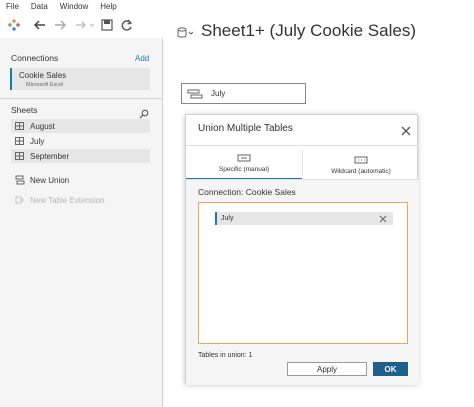 The height and width of the screenshot is (407, 474). What do you see at coordinates (185, 32) in the screenshot?
I see `datasource-icon` at bounding box center [185, 32].